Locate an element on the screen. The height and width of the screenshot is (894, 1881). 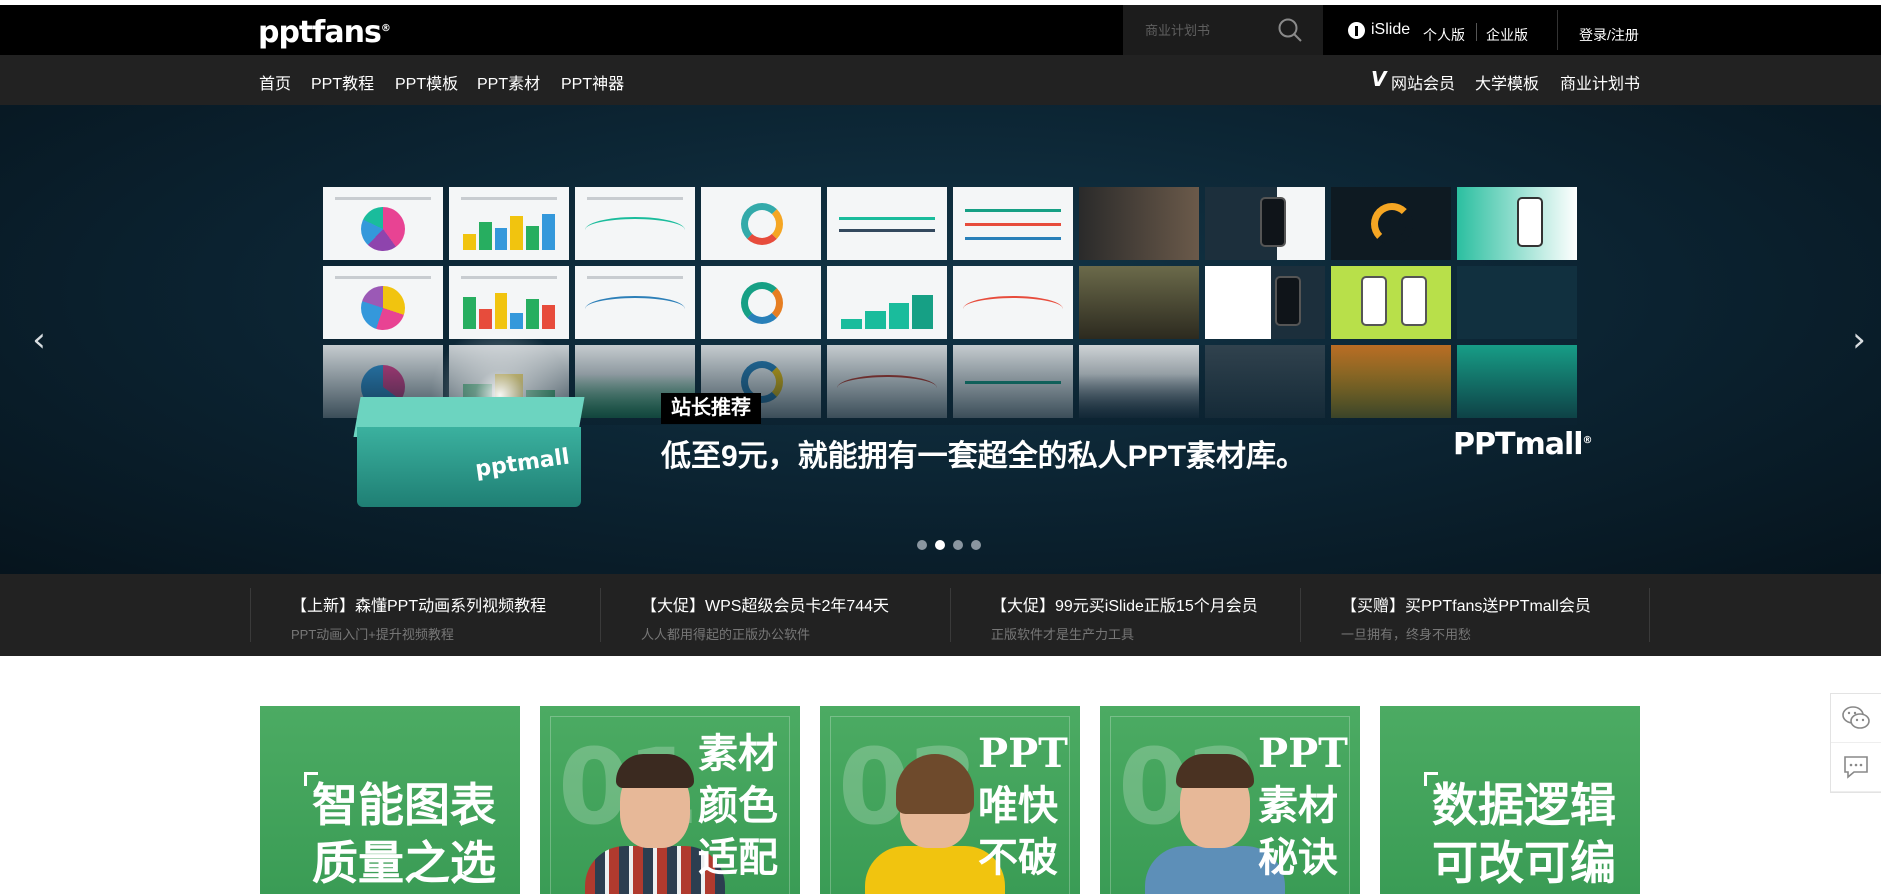
news-subtitle: 人人都用得起的正版办公软件 is located at coordinates (726, 634).